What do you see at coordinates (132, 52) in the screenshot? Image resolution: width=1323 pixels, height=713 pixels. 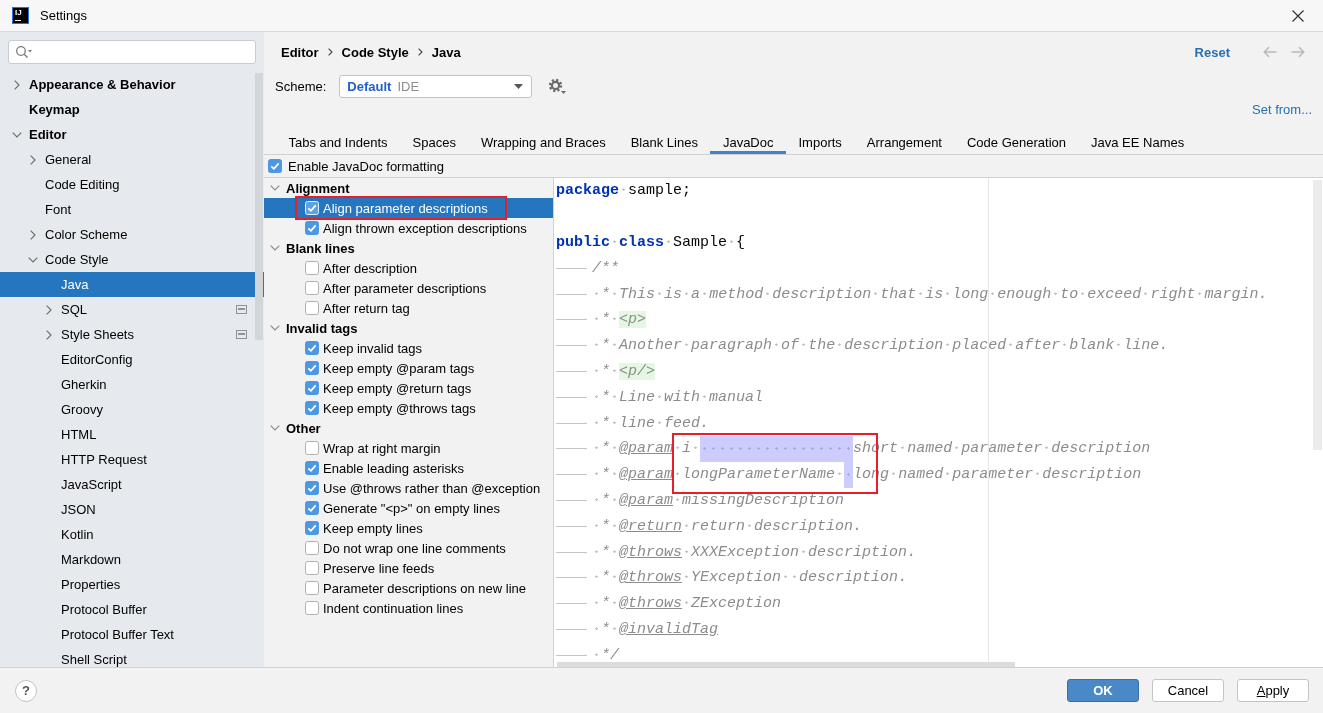 I see `search-field` at bounding box center [132, 52].